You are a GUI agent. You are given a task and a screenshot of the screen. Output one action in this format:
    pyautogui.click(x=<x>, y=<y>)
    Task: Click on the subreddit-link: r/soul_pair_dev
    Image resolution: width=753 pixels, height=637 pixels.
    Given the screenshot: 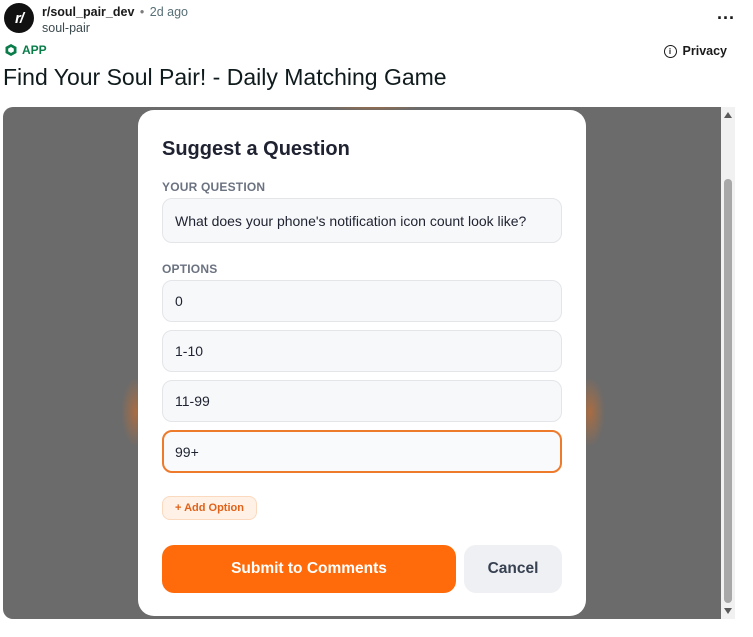 What is the action you would take?
    pyautogui.click(x=88, y=12)
    